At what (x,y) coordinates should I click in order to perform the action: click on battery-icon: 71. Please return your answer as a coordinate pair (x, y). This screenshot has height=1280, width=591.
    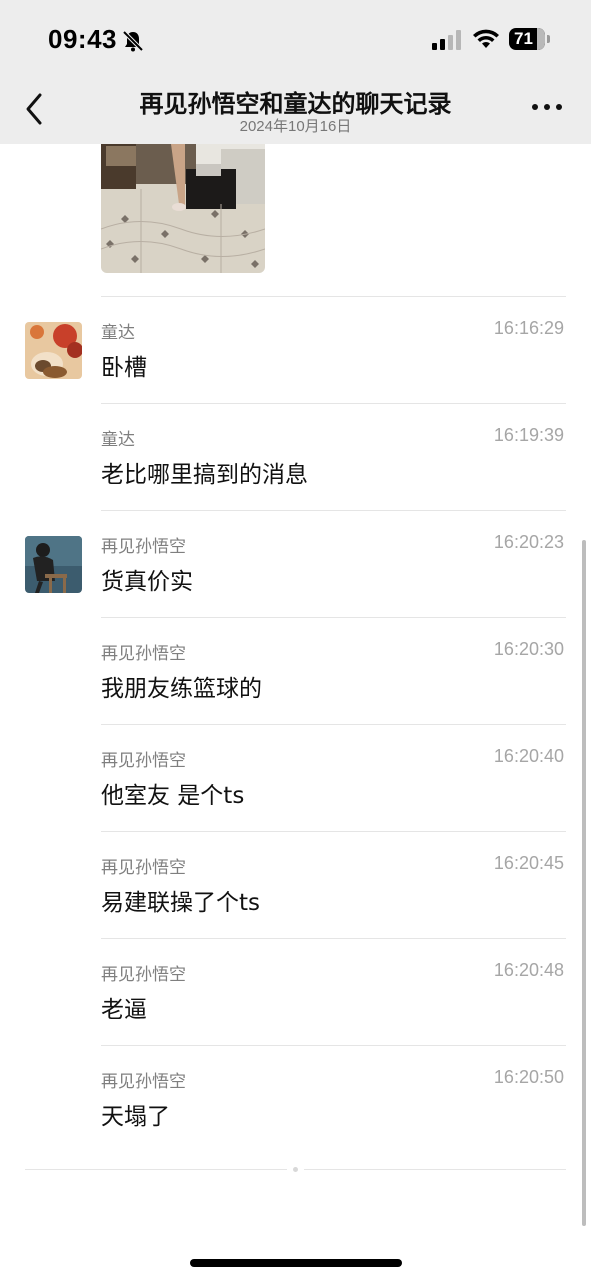
    Looking at the image, I should click on (529, 39).